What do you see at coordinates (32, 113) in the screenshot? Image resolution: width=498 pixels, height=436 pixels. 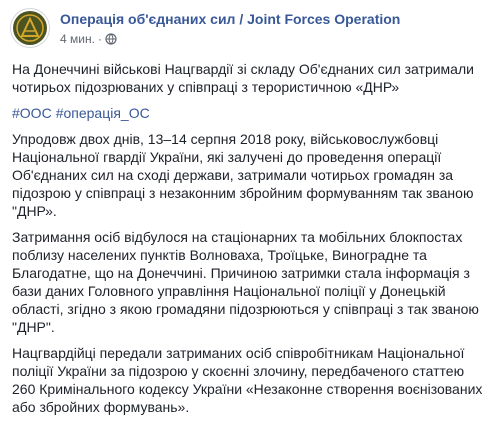 I see `hashtag-link: #ООС` at bounding box center [32, 113].